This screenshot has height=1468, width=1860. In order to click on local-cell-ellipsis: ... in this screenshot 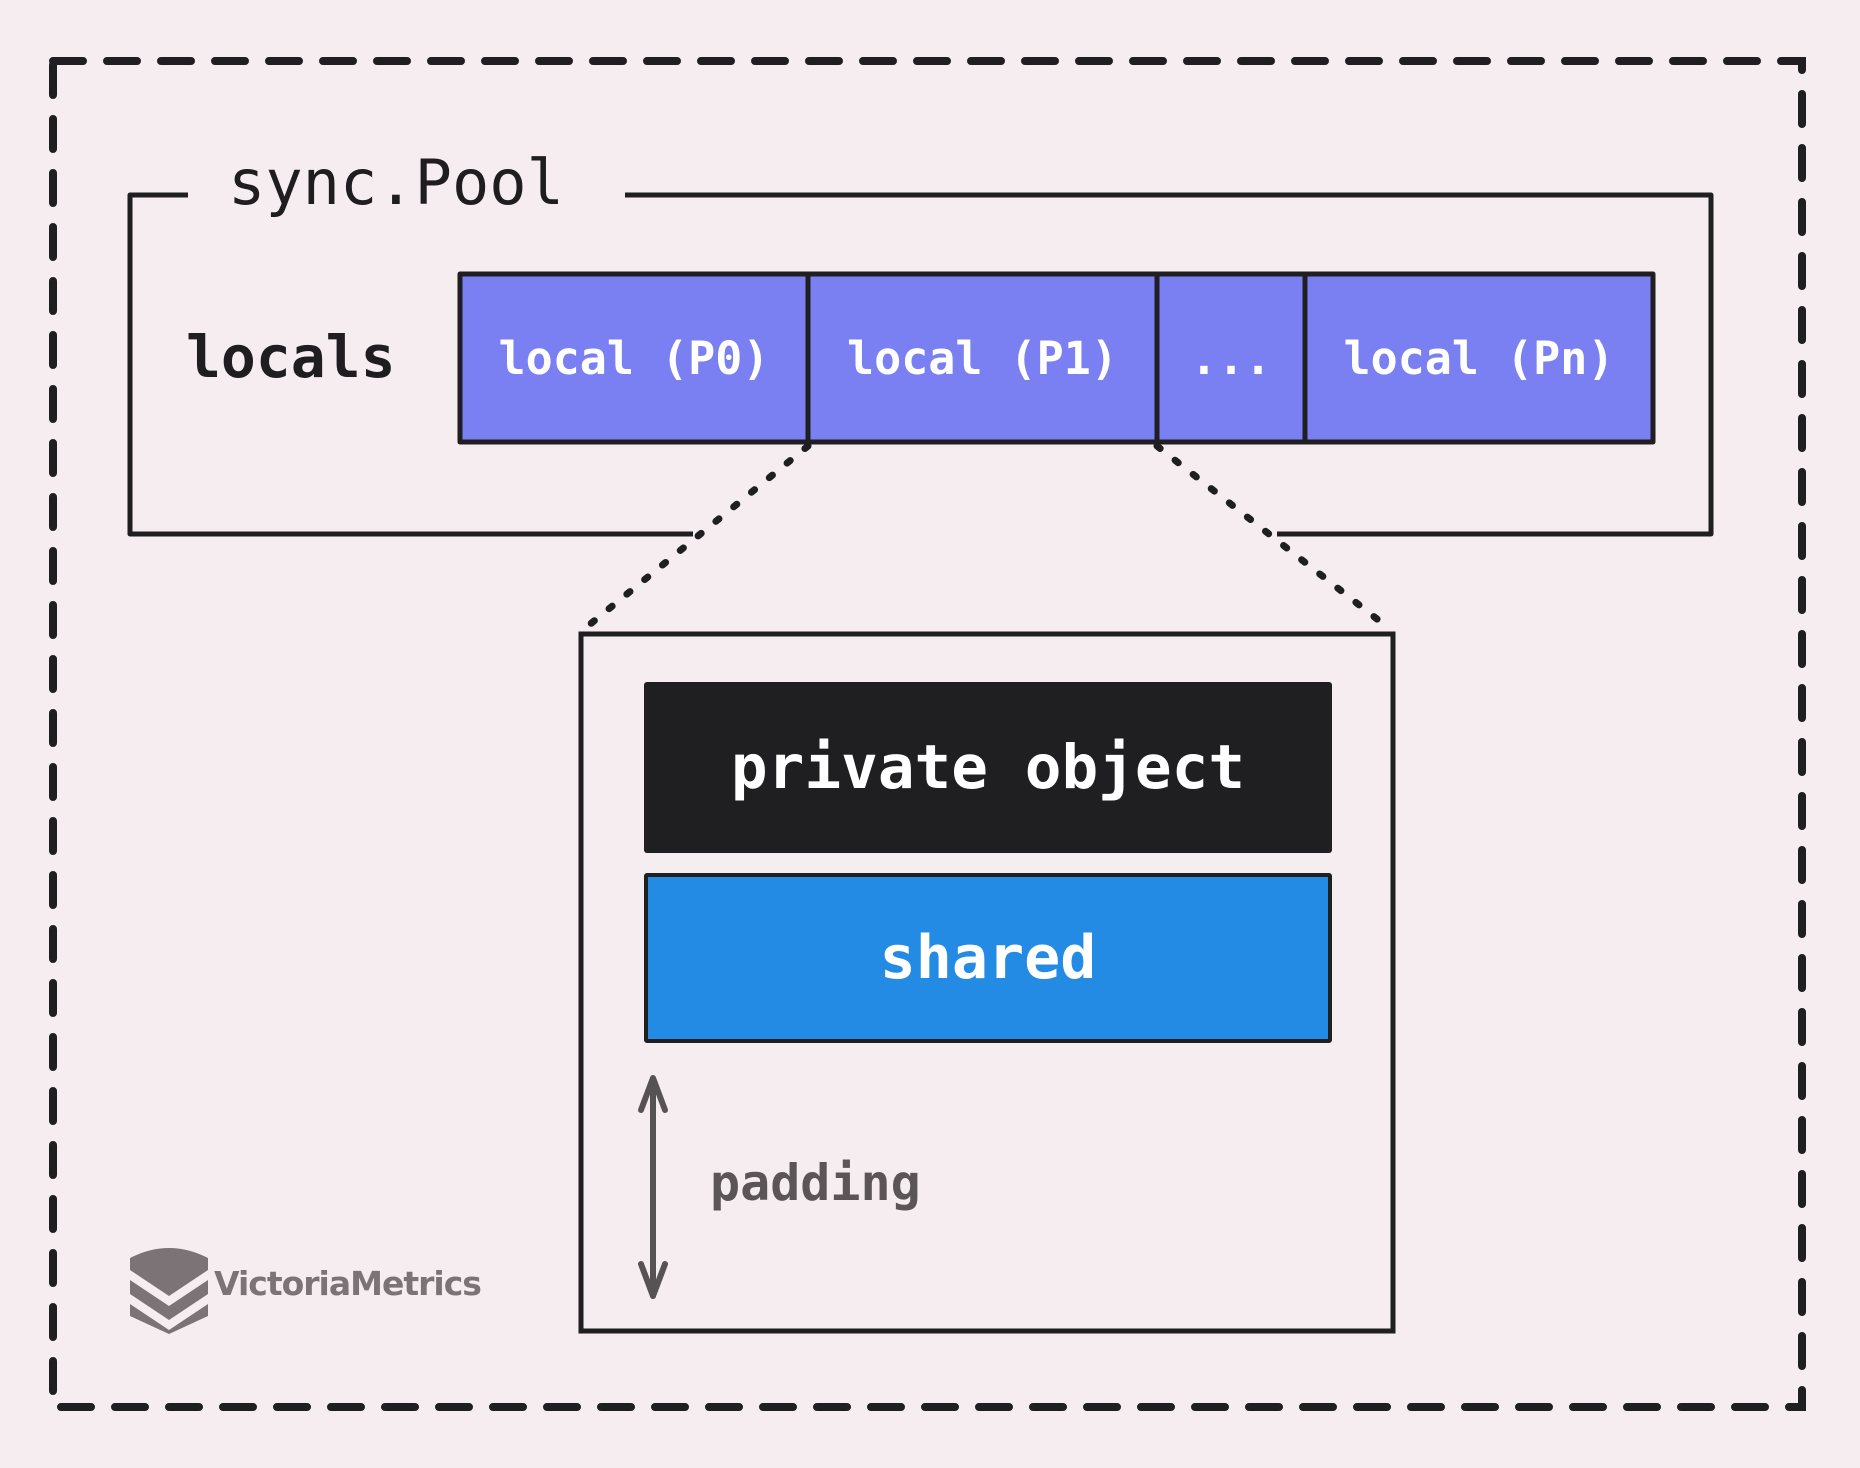, I will do `click(1231, 358)`.